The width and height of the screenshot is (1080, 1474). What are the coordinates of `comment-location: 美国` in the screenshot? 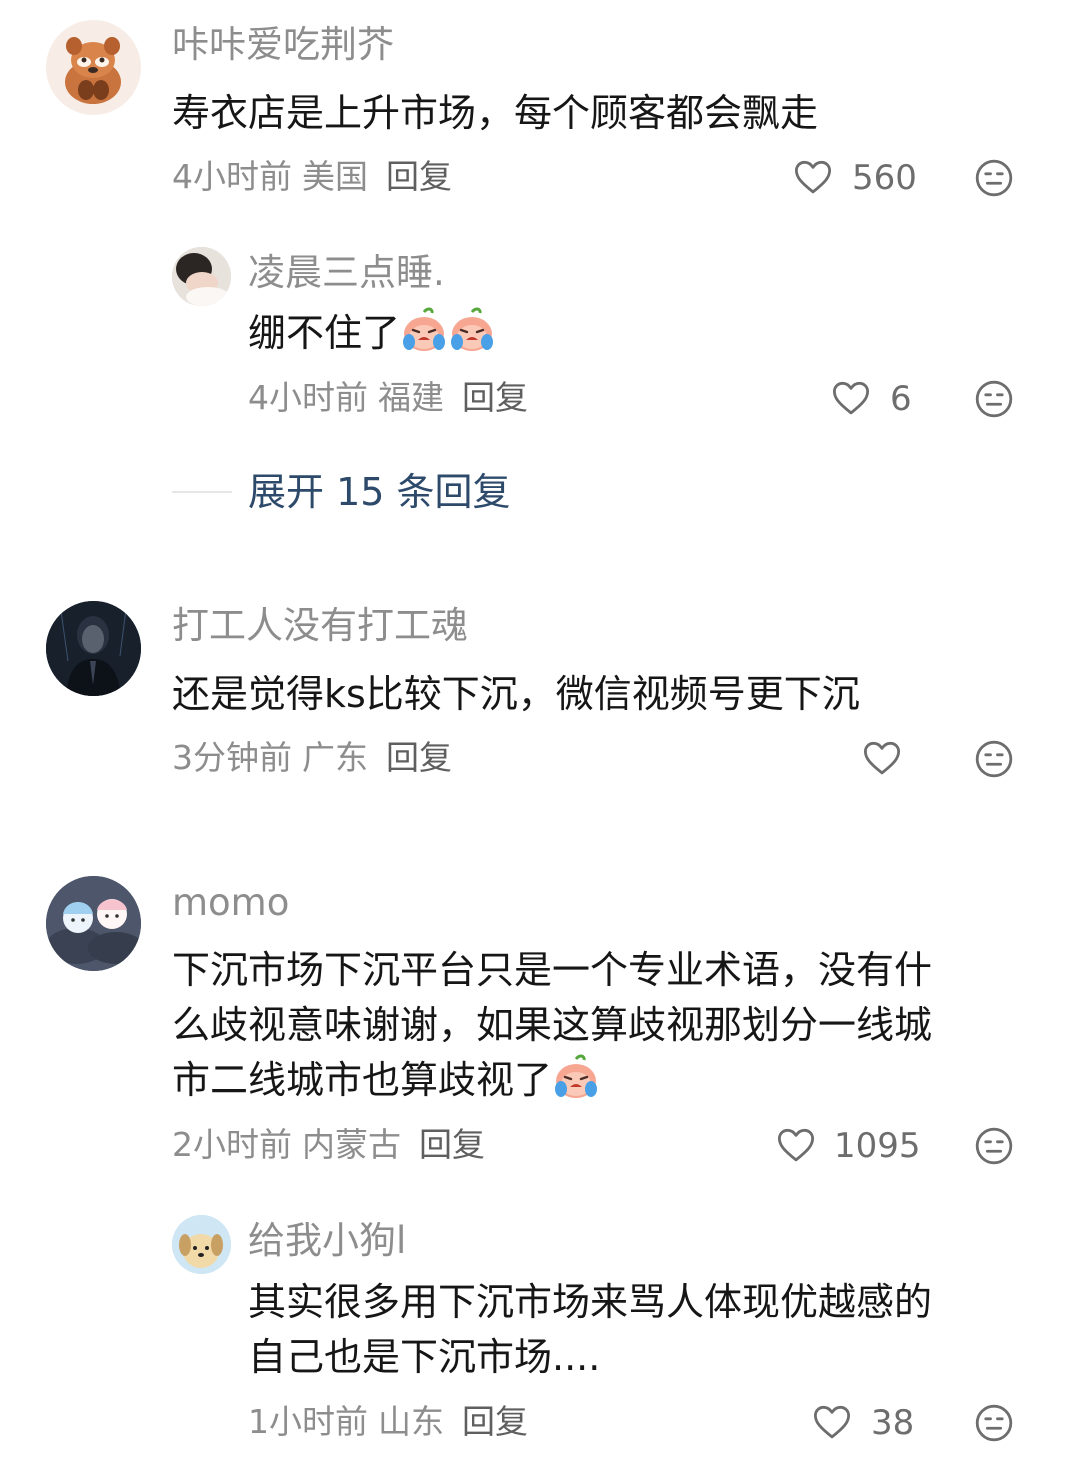 It's located at (335, 176).